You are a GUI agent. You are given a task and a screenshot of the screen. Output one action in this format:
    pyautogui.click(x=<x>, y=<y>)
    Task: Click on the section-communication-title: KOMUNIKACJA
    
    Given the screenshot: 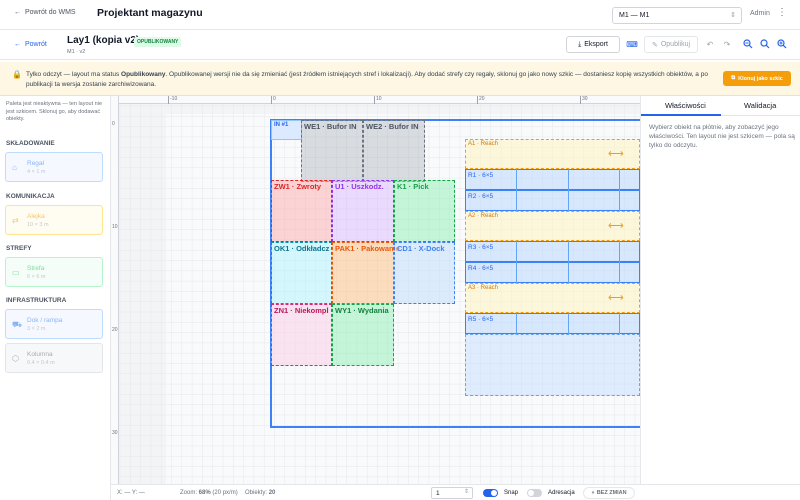 What is the action you would take?
    pyautogui.click(x=30, y=196)
    